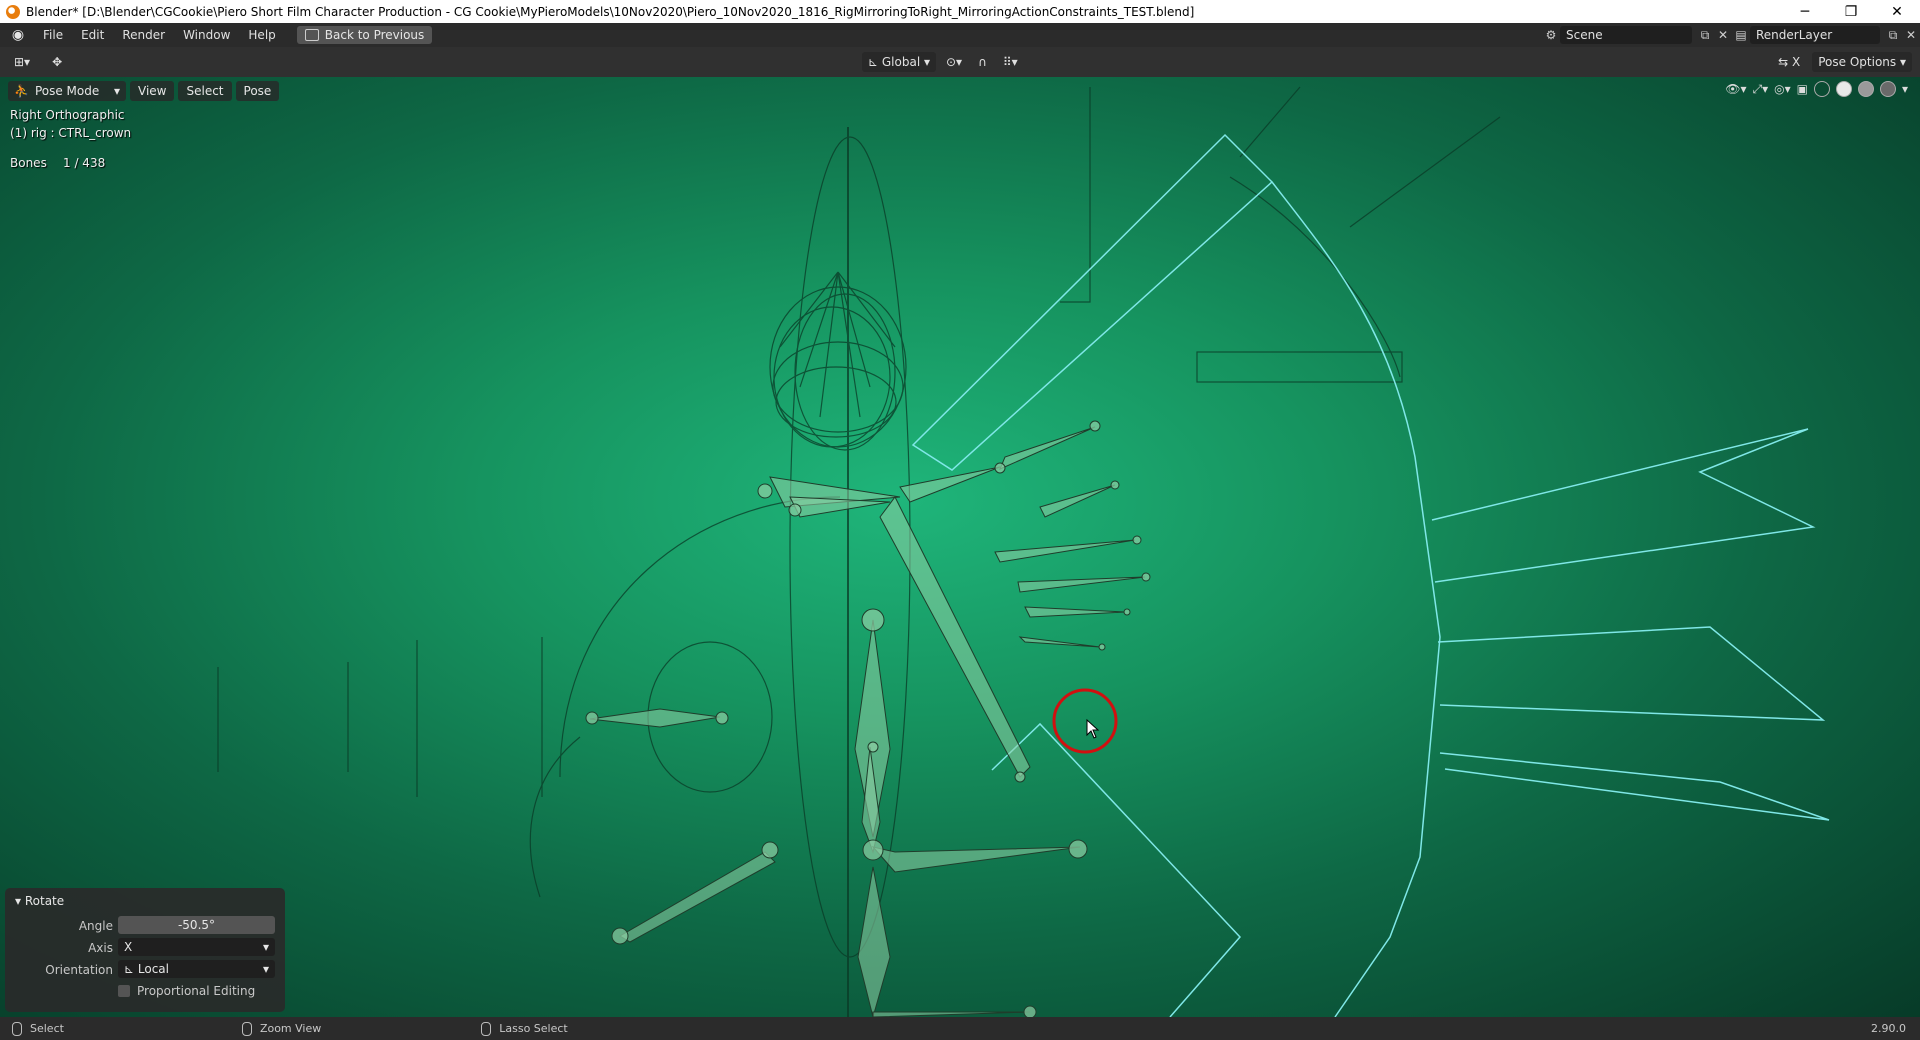  Describe the element at coordinates (1782, 89) in the screenshot. I see `overlay-icon: ◎▾` at that location.